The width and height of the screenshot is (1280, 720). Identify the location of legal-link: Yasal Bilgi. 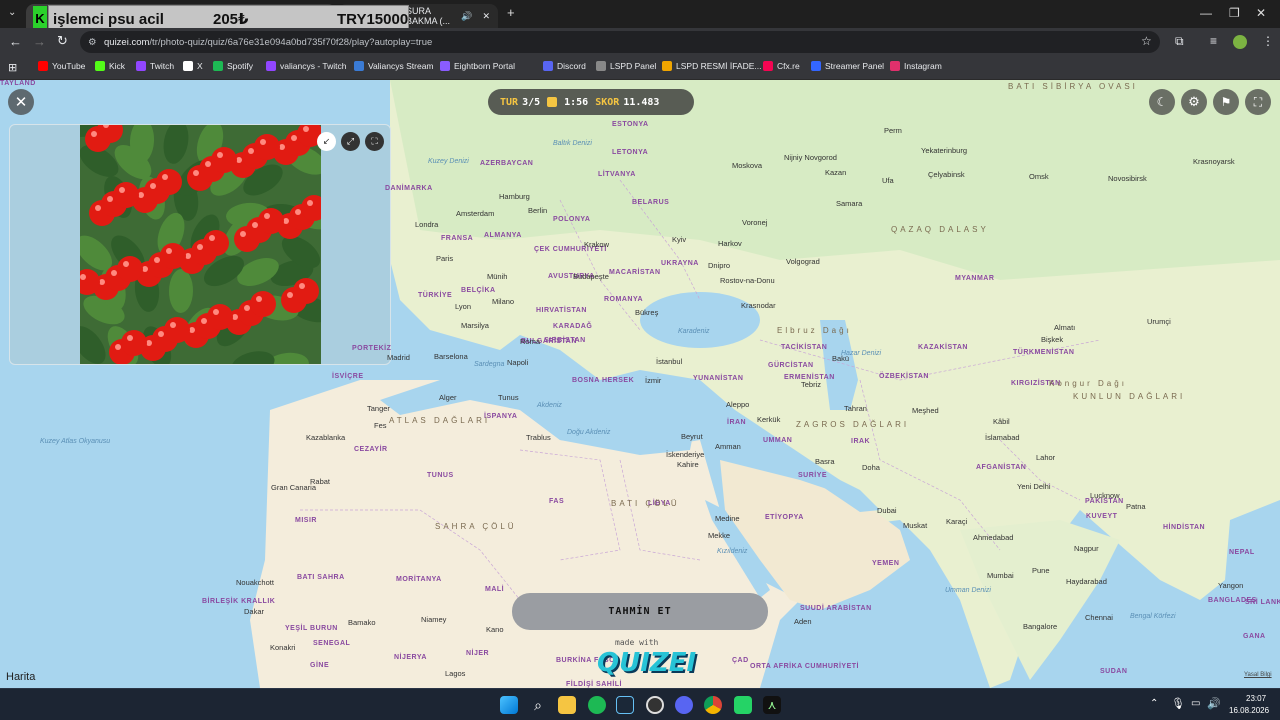
(1258, 675).